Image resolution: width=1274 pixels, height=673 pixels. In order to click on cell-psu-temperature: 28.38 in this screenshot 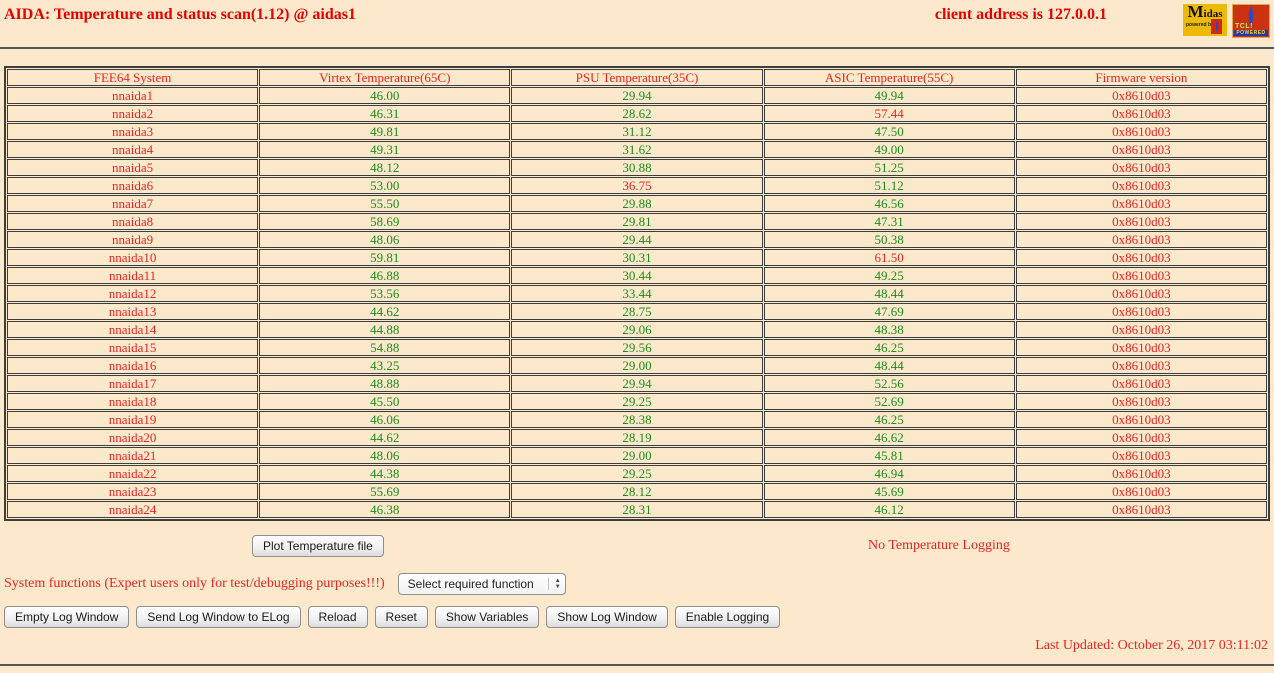, I will do `click(637, 419)`.